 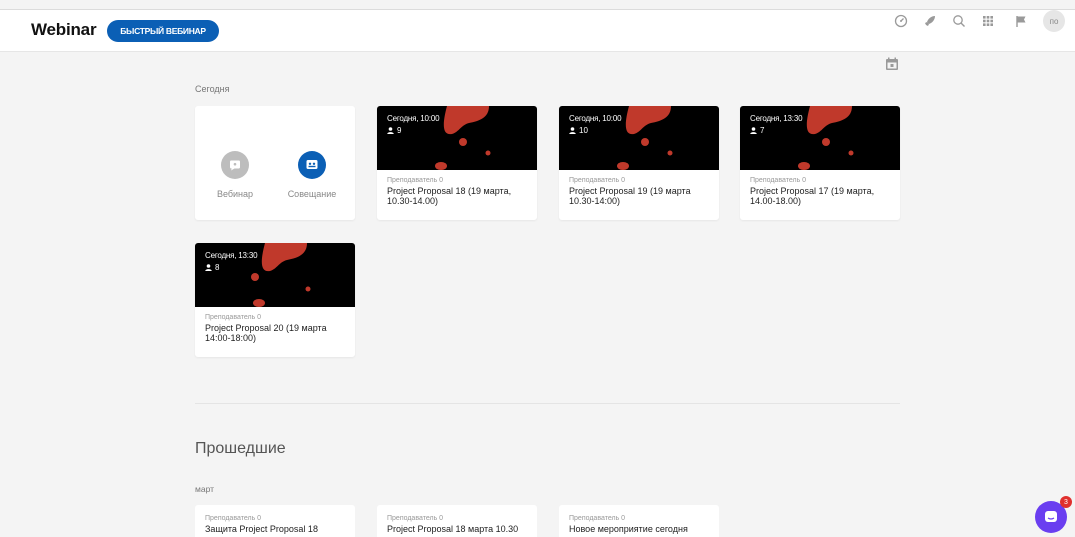 I want to click on section-today-title: Сегодня, so click(x=212, y=89).